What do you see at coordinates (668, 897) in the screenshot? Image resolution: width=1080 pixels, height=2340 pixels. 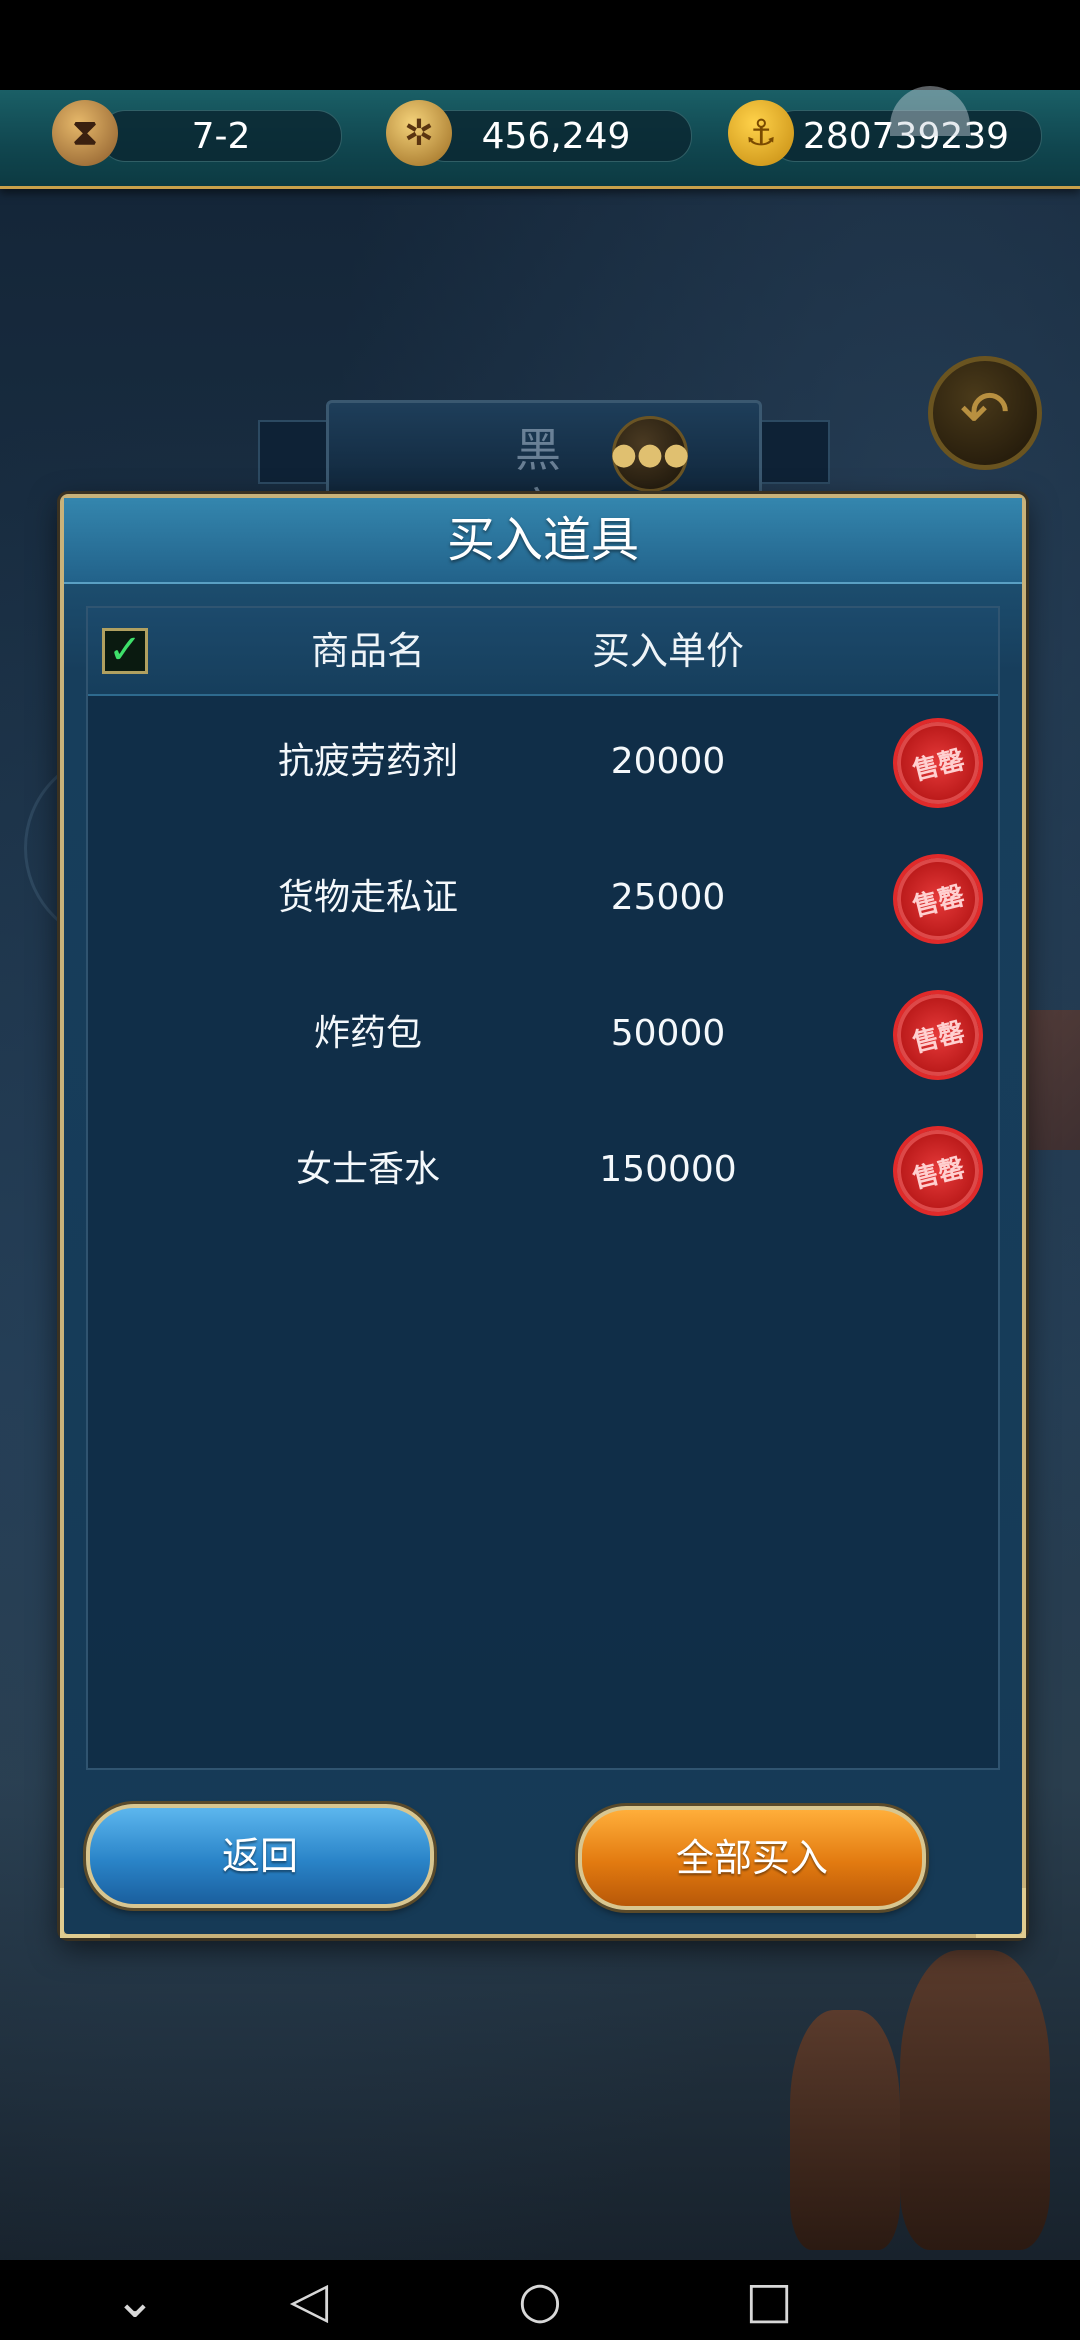 I see `item-price: 25000` at bounding box center [668, 897].